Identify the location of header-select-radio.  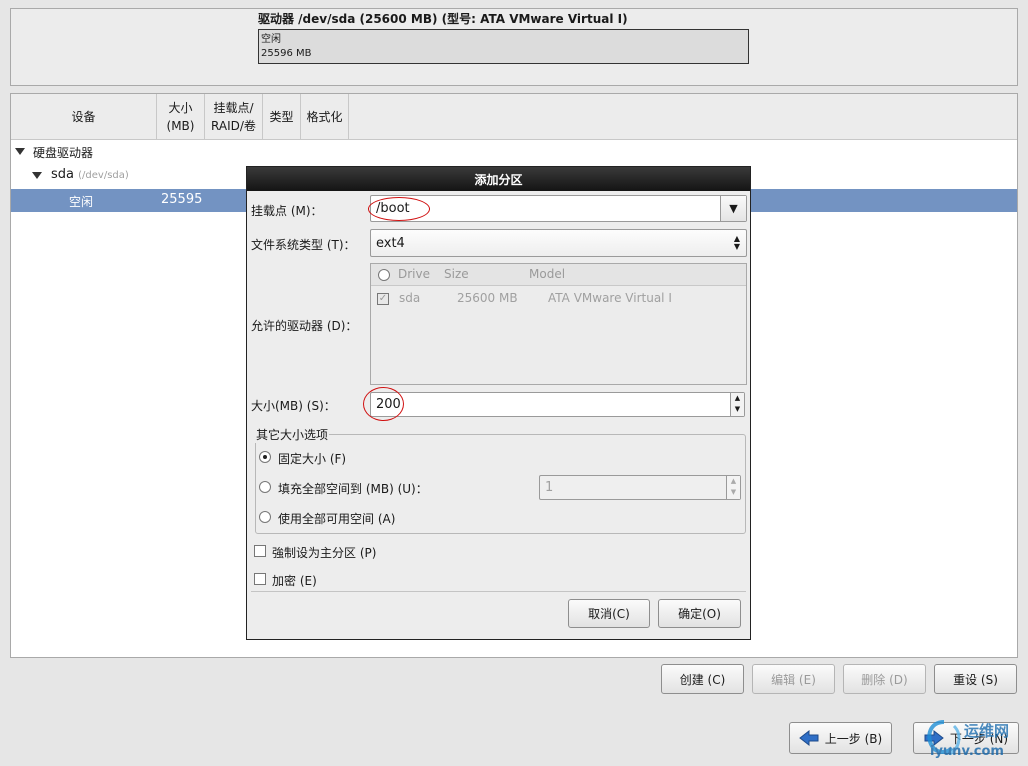
(384, 275).